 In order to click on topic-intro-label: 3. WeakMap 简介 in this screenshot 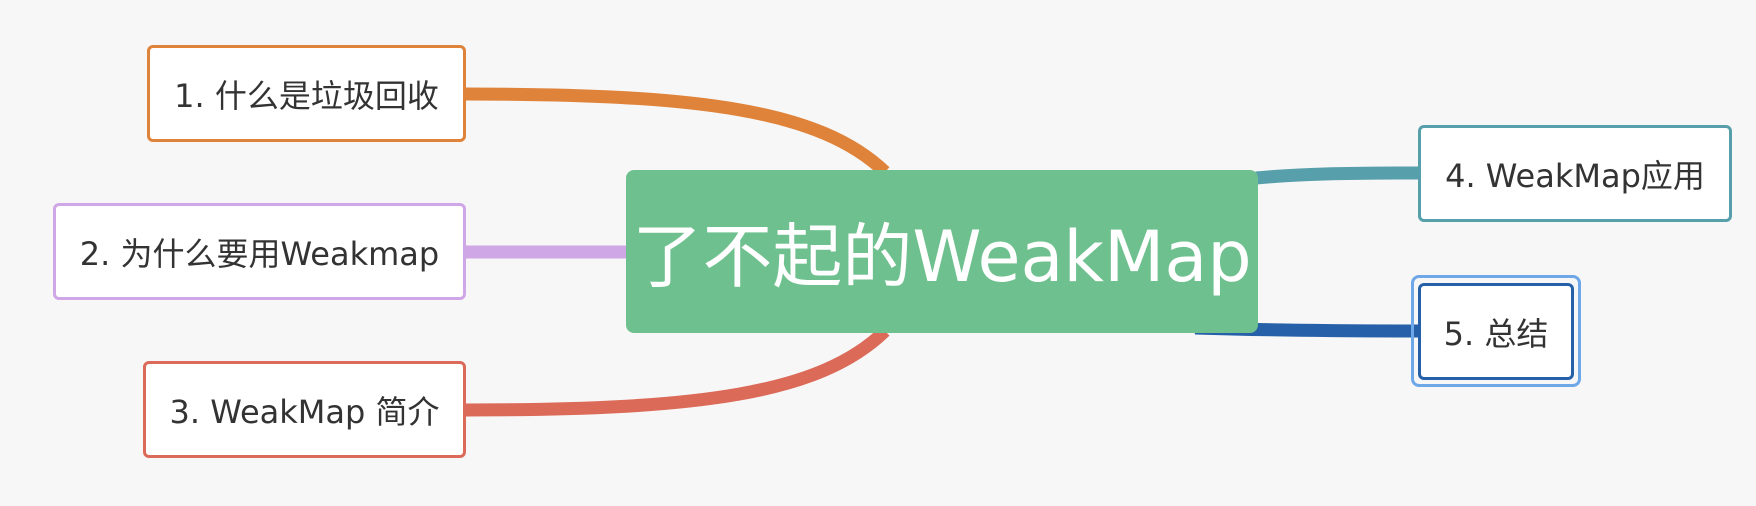, I will do `click(304, 411)`.